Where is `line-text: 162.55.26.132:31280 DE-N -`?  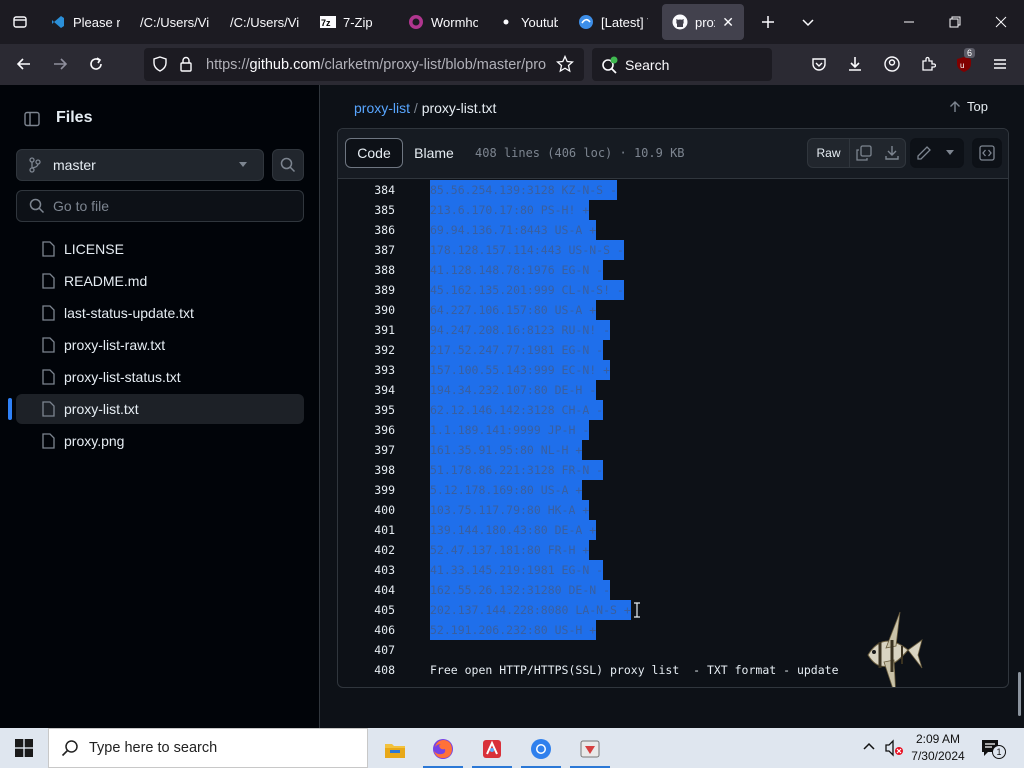
line-text: 162.55.26.132:31280 DE-N - is located at coordinates (520, 590).